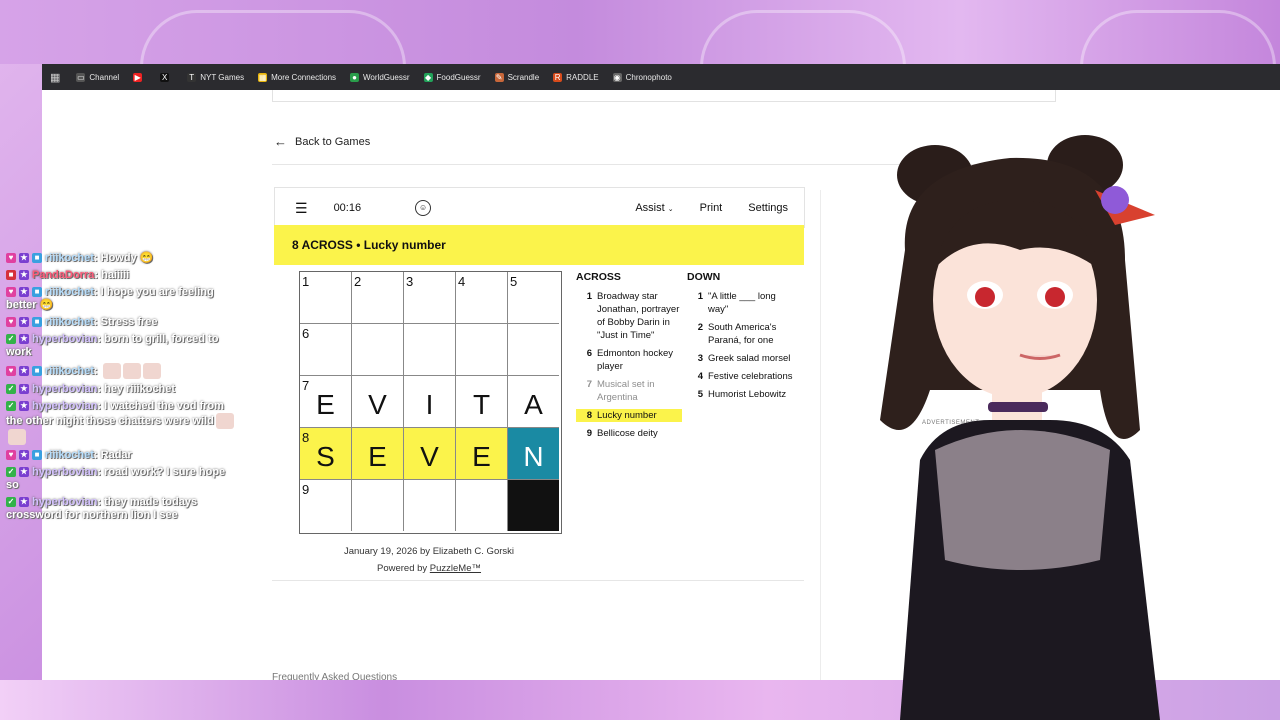 This screenshot has height=720, width=1280. What do you see at coordinates (482, 298) in the screenshot?
I see `grid-cell: 4` at bounding box center [482, 298].